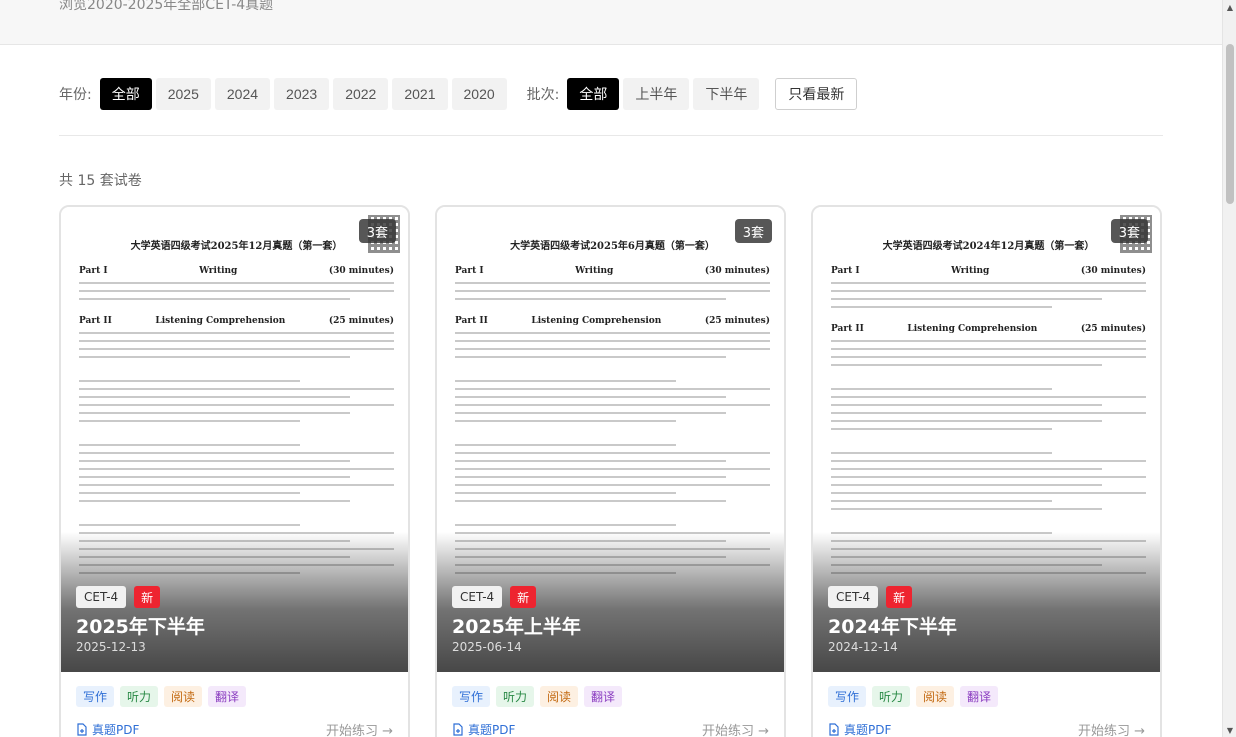 This screenshot has height=737, width=1236. I want to click on batch-chip-first-half: 上半年, so click(656, 94).